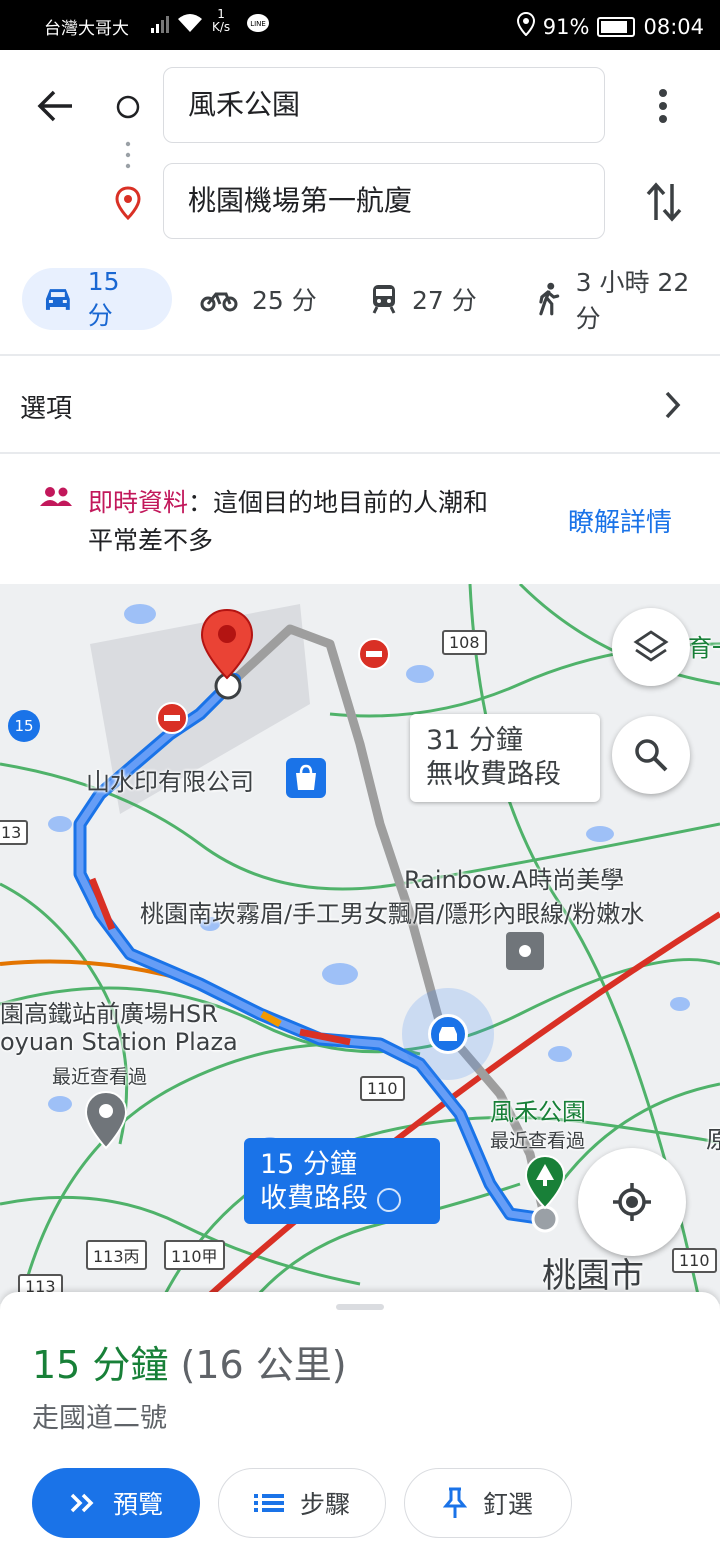 Image resolution: width=720 pixels, height=1560 pixels. What do you see at coordinates (128, 159) in the screenshot?
I see `route-dots-icon` at bounding box center [128, 159].